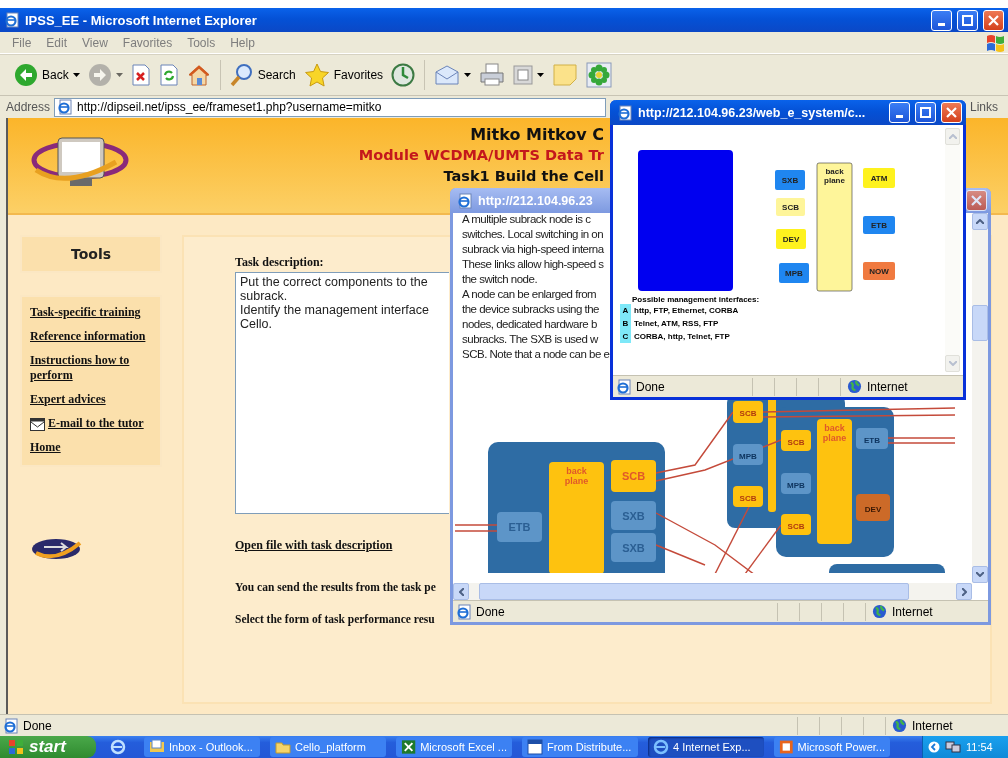 This screenshot has width=1008, height=758. What do you see at coordinates (88, 336) in the screenshot?
I see `nav-link: Reference information` at bounding box center [88, 336].